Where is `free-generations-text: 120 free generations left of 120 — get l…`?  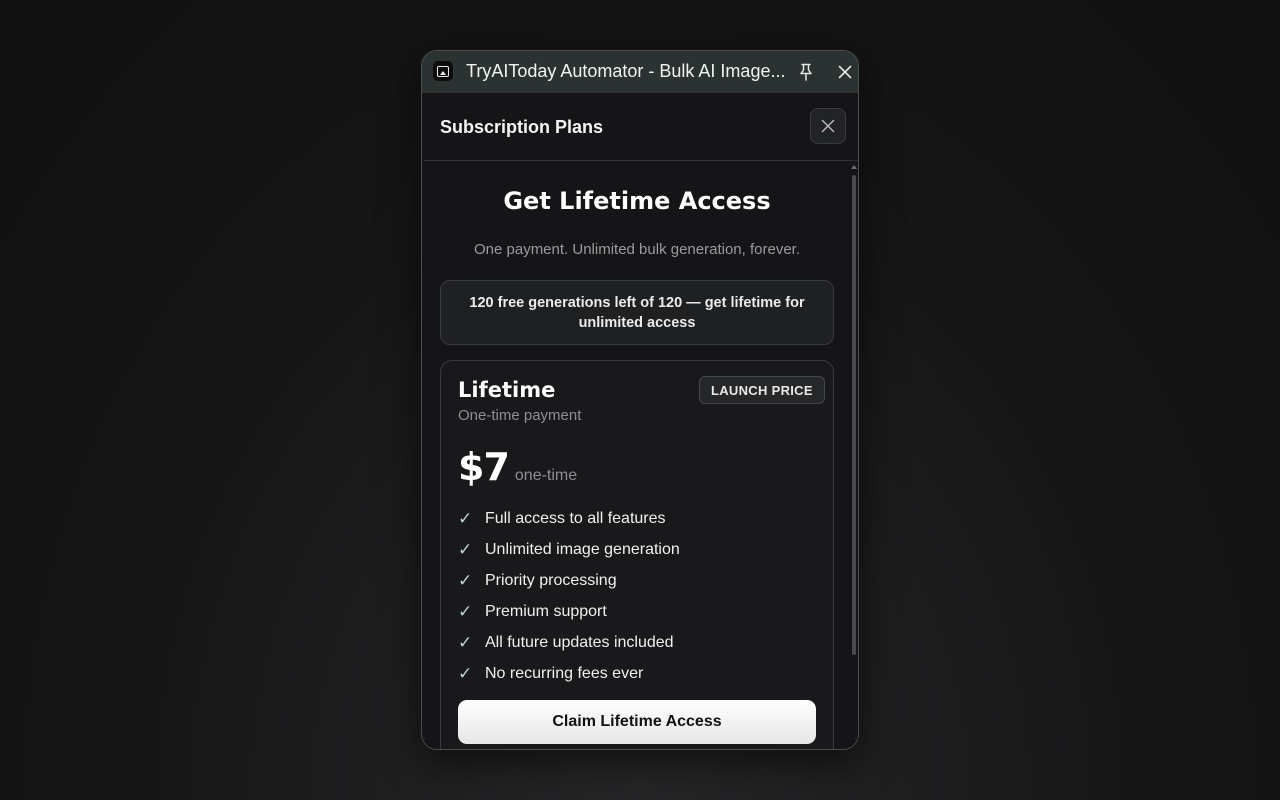 free-generations-text: 120 free generations left of 120 — get l… is located at coordinates (637, 312).